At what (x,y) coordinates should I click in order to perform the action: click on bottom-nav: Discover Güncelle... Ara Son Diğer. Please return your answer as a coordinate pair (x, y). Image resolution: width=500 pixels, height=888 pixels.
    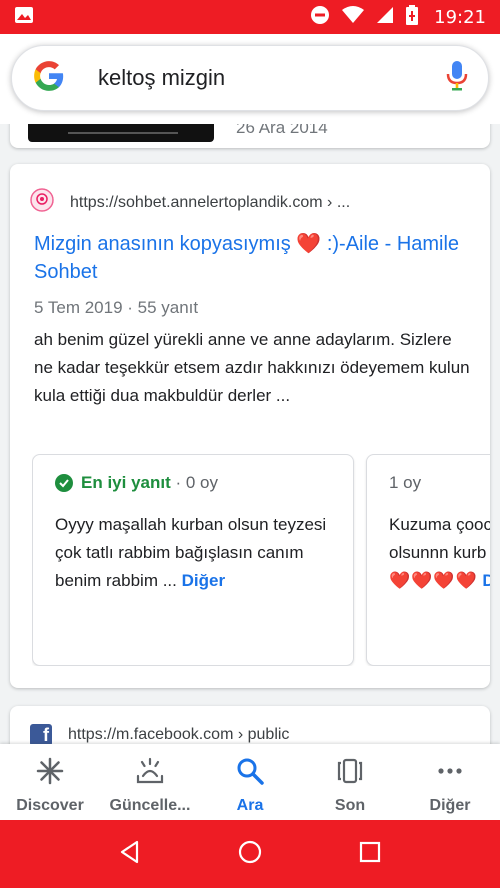
    Looking at the image, I should click on (250, 782).